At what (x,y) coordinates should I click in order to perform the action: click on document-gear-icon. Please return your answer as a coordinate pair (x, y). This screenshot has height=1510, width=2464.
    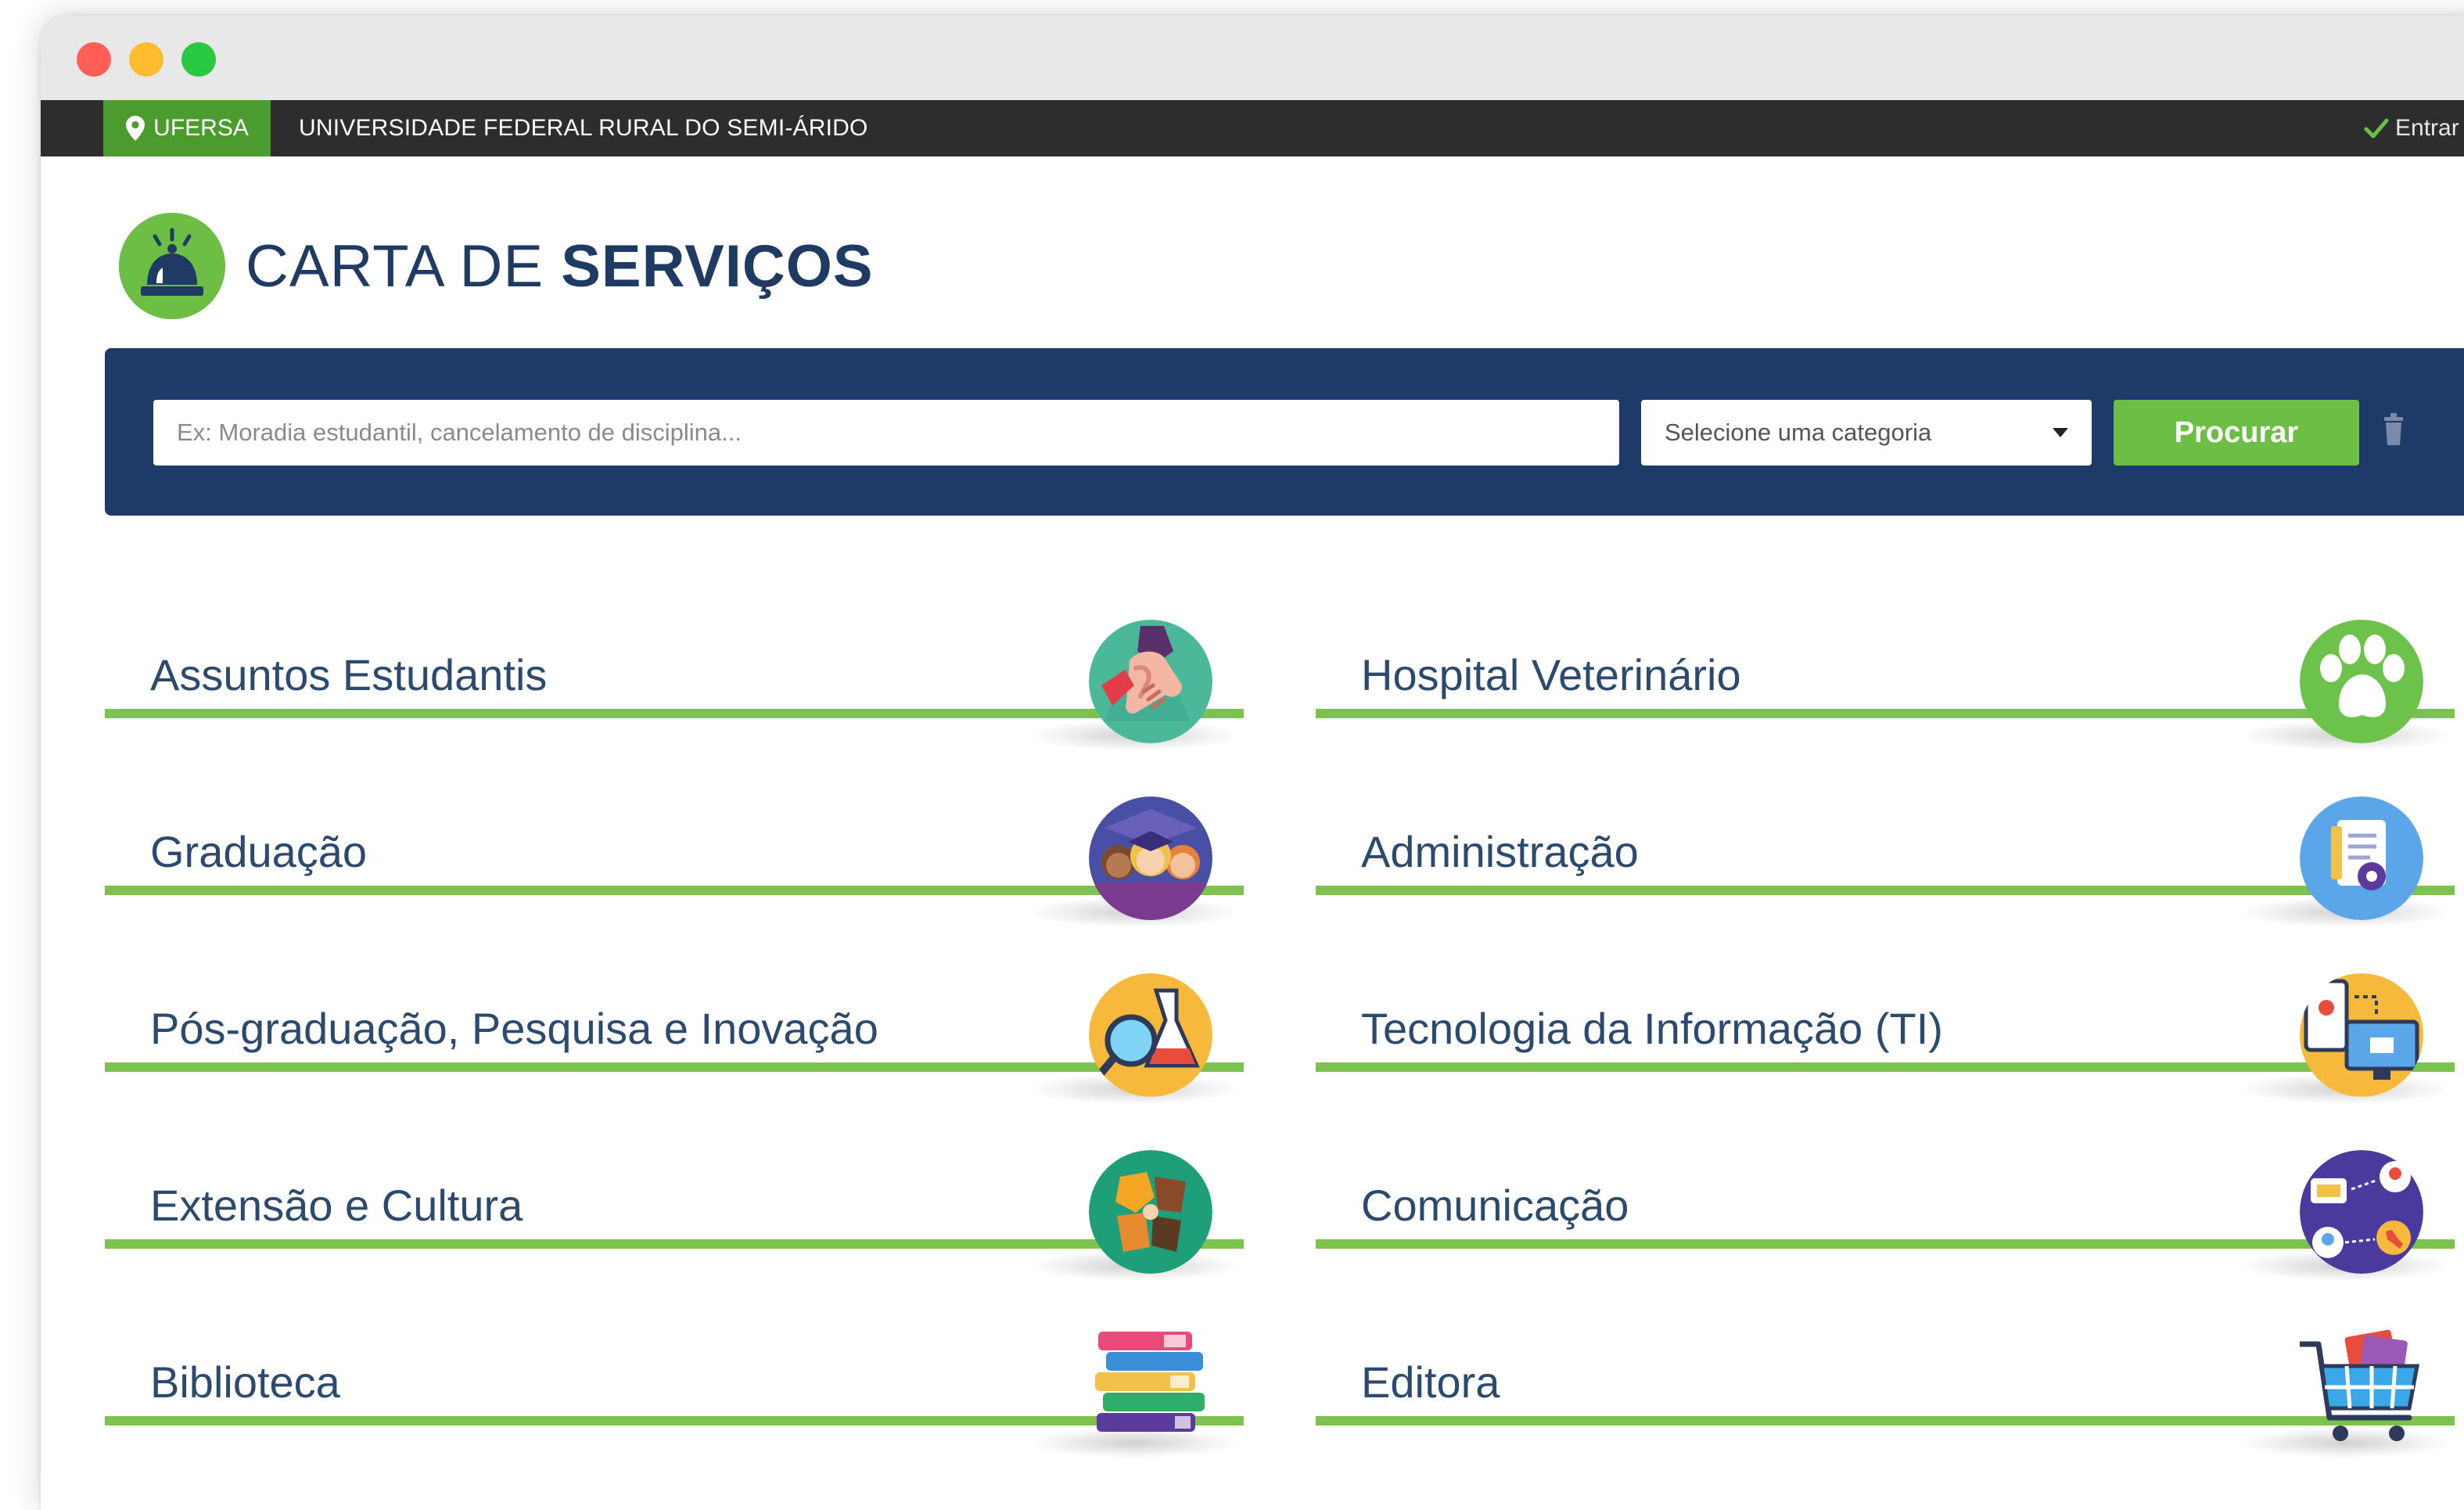
    Looking at the image, I should click on (2361, 858).